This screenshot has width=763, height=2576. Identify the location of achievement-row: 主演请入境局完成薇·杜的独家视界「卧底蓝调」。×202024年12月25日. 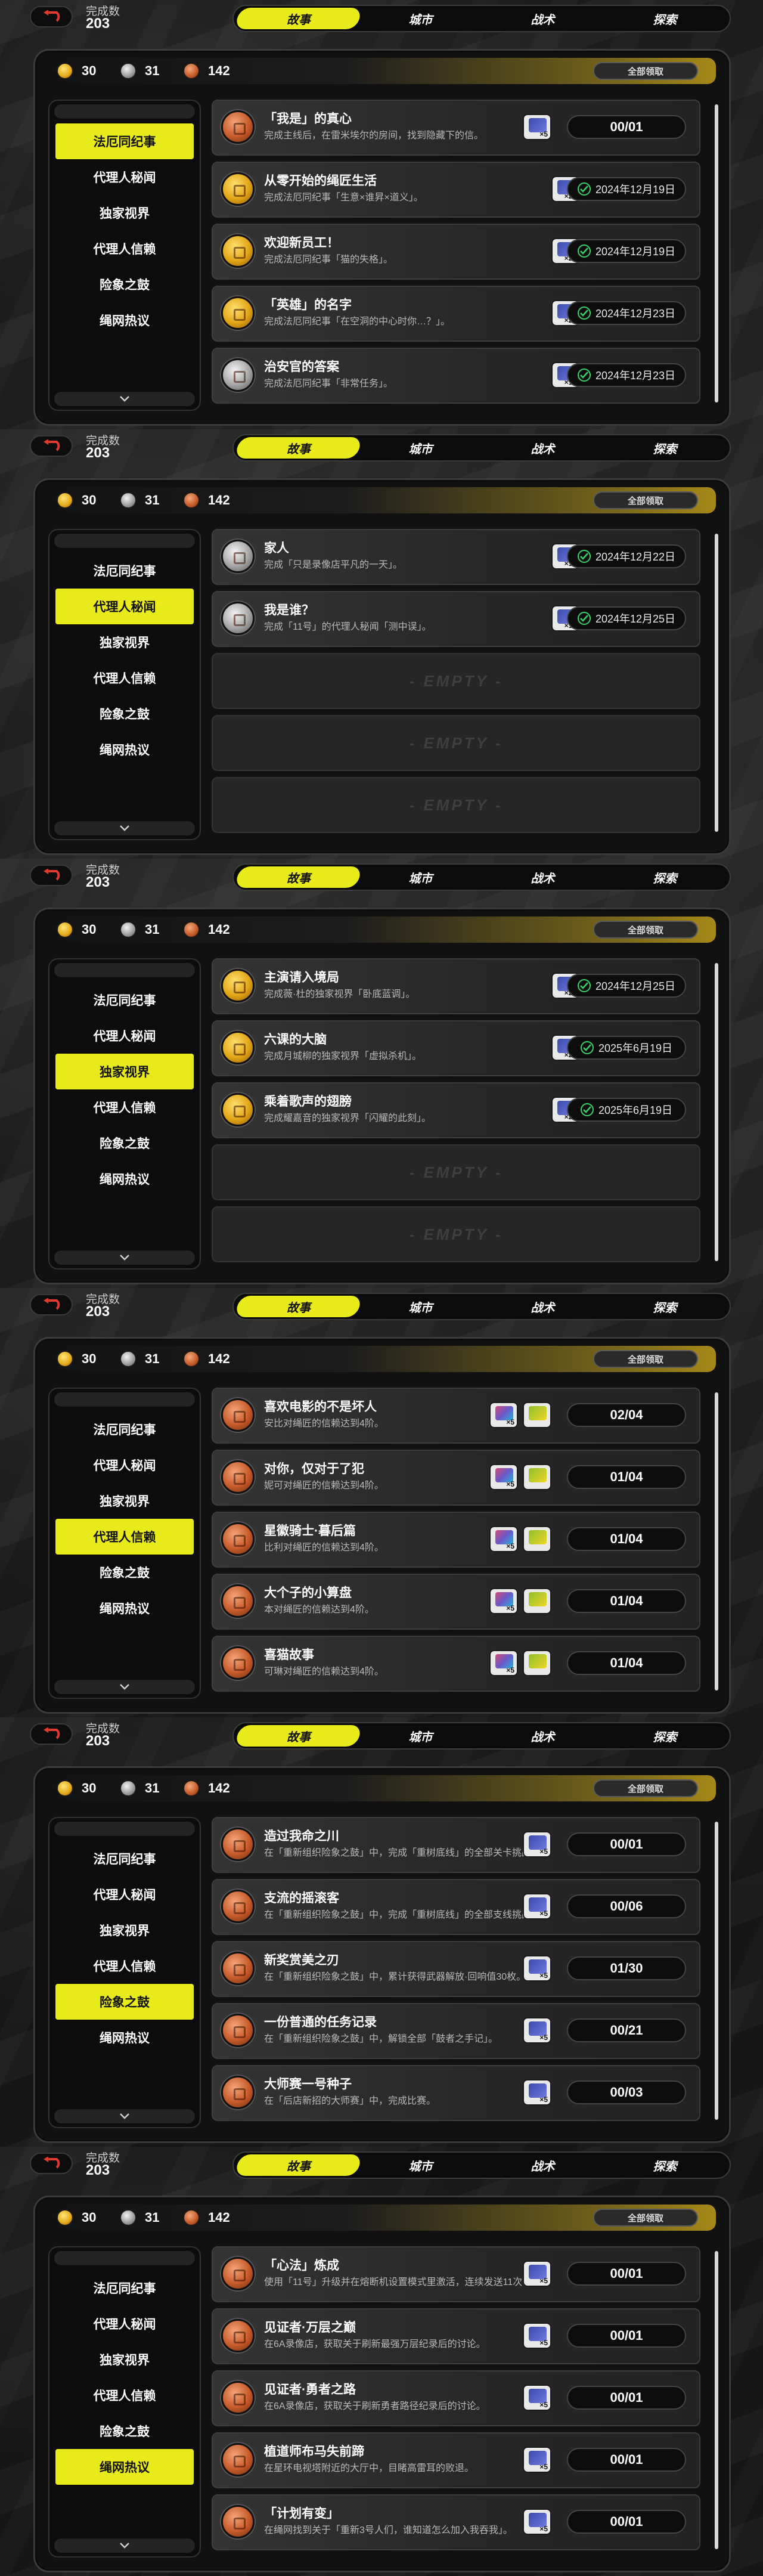
(456, 986).